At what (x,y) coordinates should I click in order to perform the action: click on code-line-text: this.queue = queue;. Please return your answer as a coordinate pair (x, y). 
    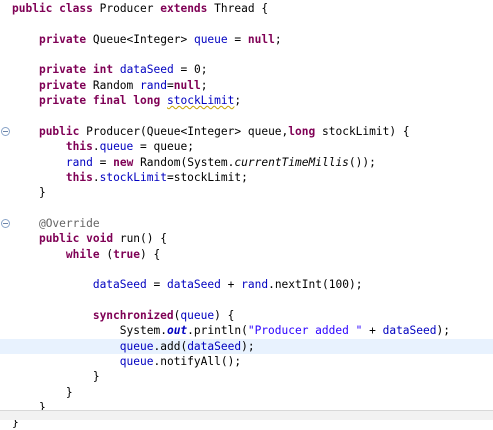
    Looking at the image, I should click on (129, 147).